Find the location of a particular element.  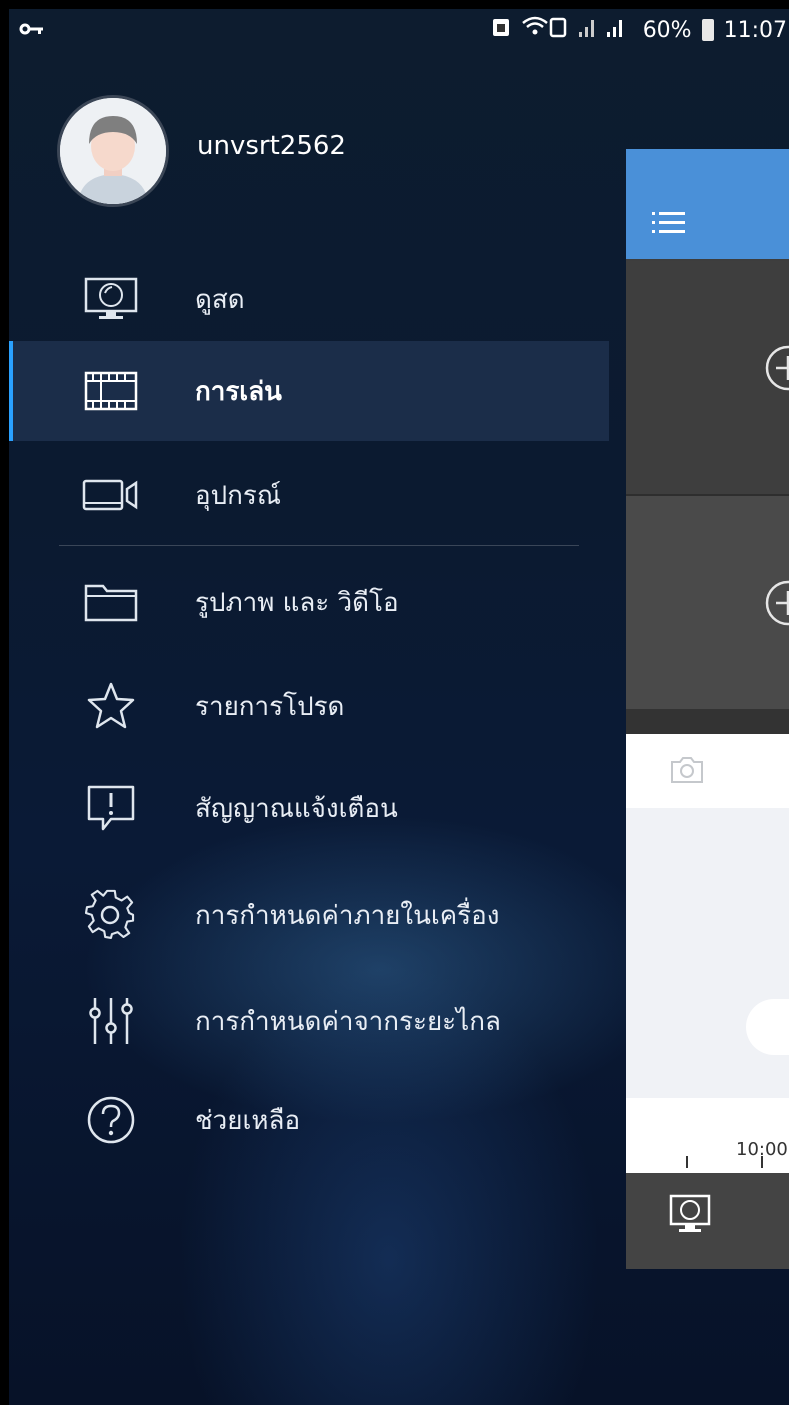

menu-divider is located at coordinates (319, 545).